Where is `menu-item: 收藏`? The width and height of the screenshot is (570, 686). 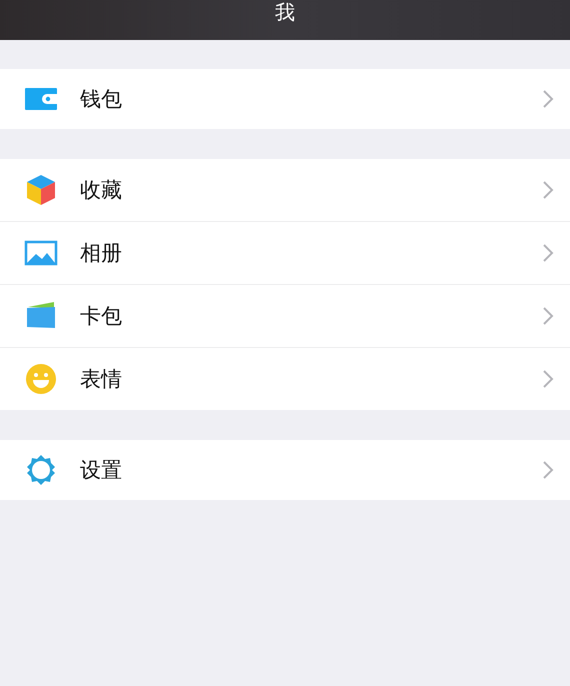
menu-item: 收藏 is located at coordinates (285, 190).